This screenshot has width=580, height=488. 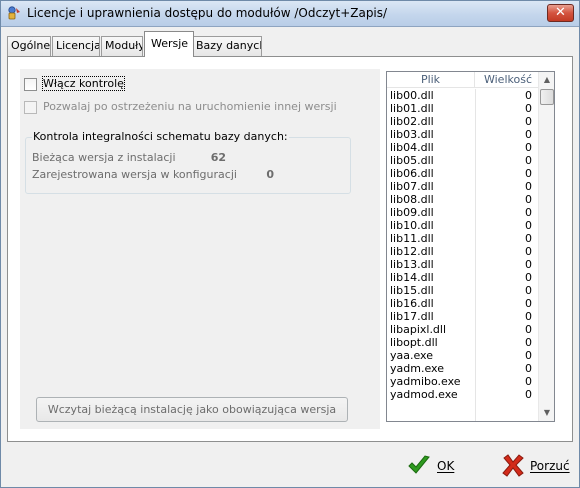 I want to click on file-name: lib13.dll, so click(x=412, y=264).